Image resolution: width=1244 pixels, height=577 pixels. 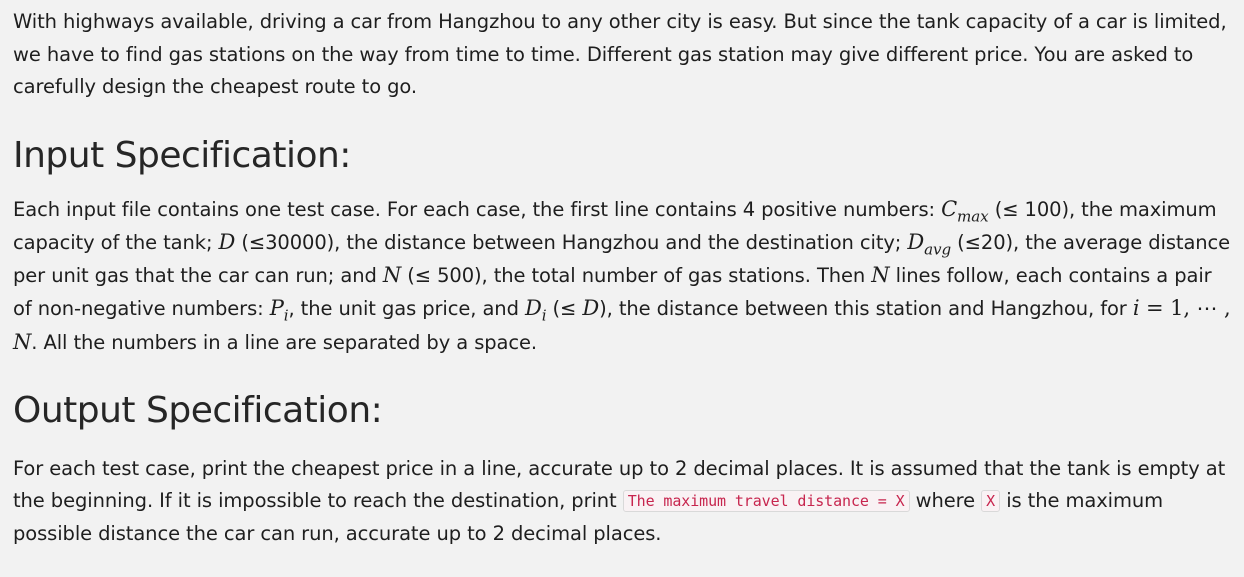 What do you see at coordinates (766, 500) in the screenshot?
I see `inline-code-max-distance: The maximum travel distance = X` at bounding box center [766, 500].